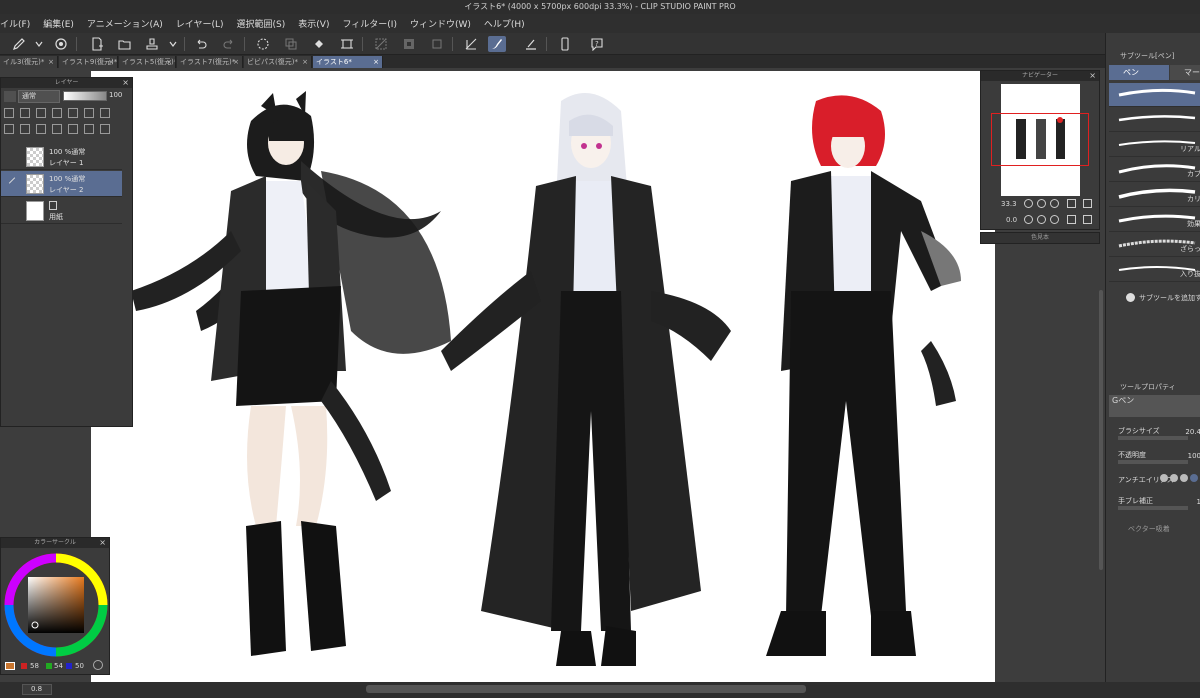 Image resolution: width=1200 pixels, height=698 pixels. Describe the element at coordinates (229, 44) in the screenshot. I see `redo-icon` at that location.